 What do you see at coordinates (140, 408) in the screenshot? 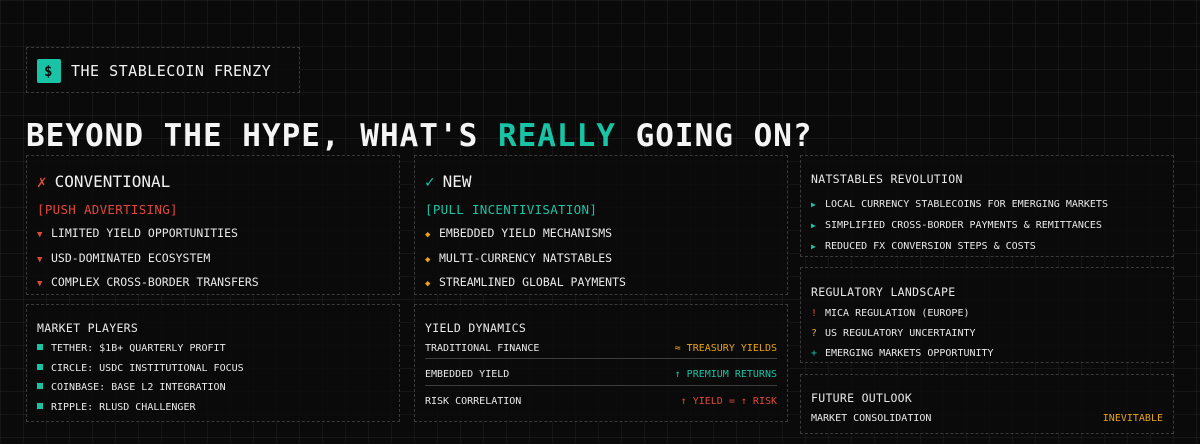
I see `list-item: RIPPLE: RLUSD CHALLENGER` at bounding box center [140, 408].